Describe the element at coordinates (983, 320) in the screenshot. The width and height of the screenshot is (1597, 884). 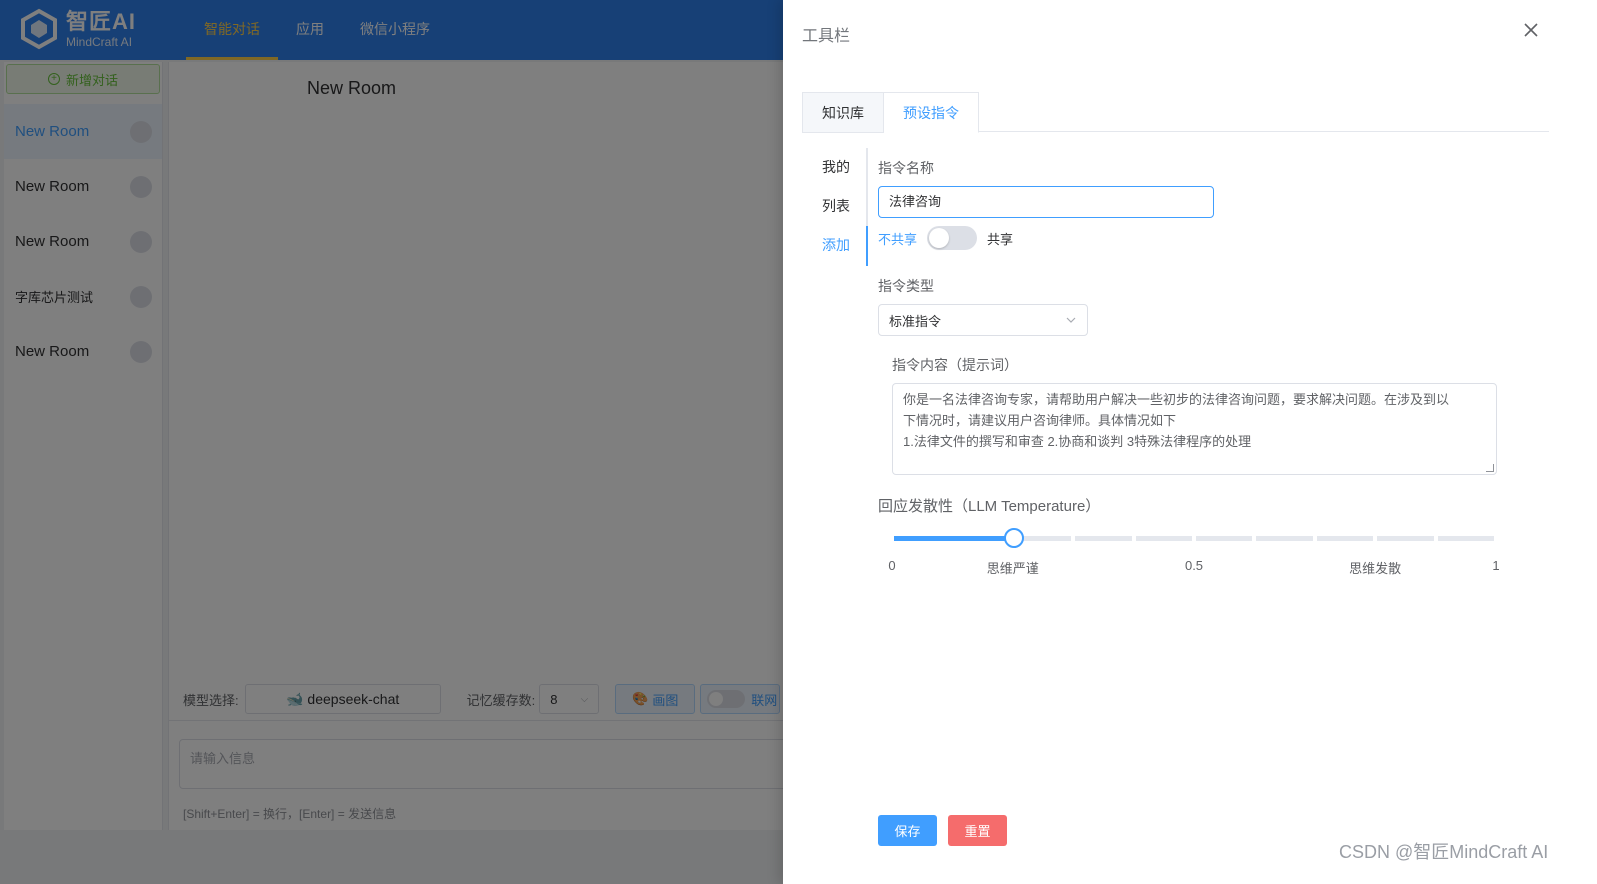
I see `prompt-type-select: 标准指令` at that location.